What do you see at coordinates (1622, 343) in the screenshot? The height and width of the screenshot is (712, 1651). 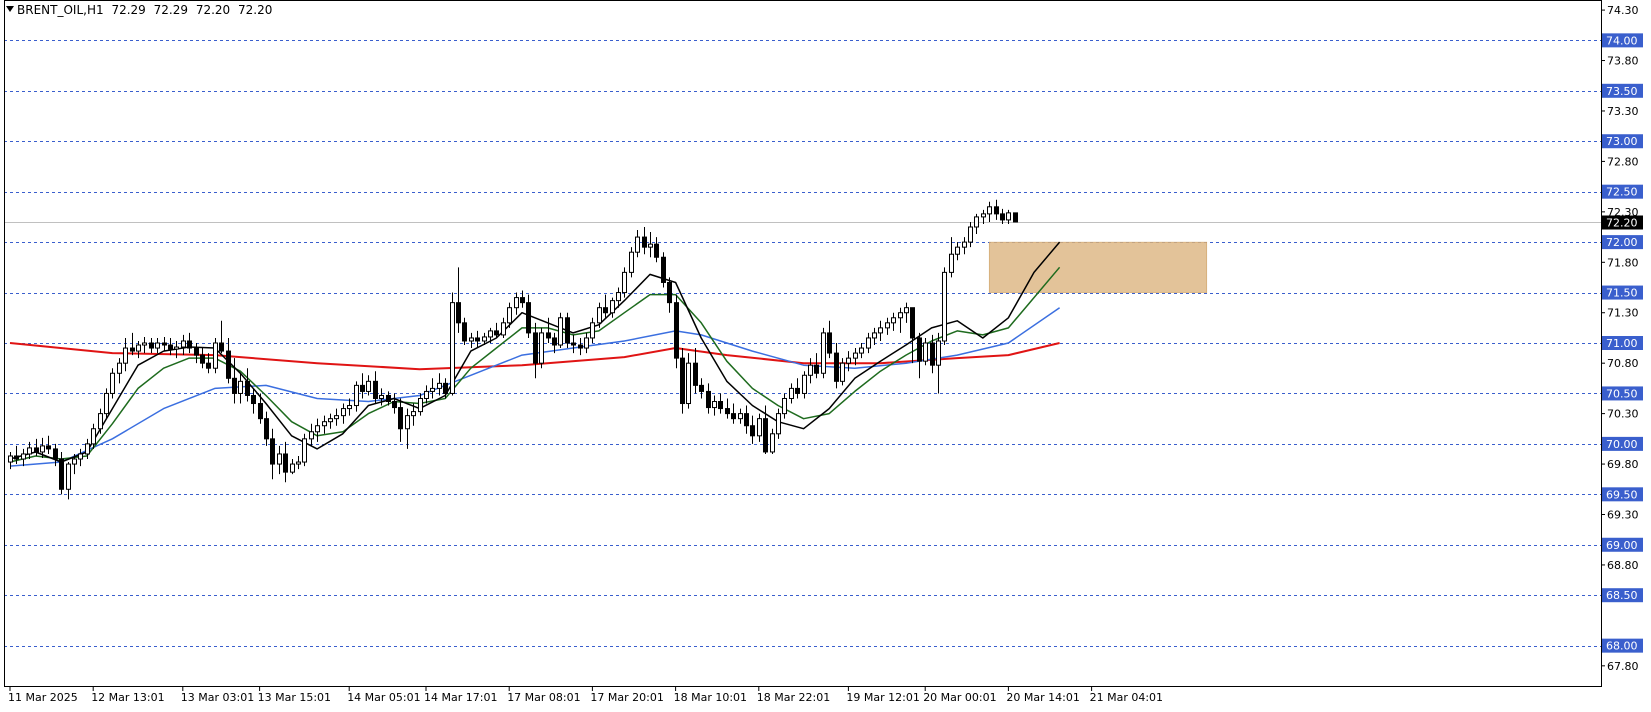 I see `level-label: 71.00` at bounding box center [1622, 343].